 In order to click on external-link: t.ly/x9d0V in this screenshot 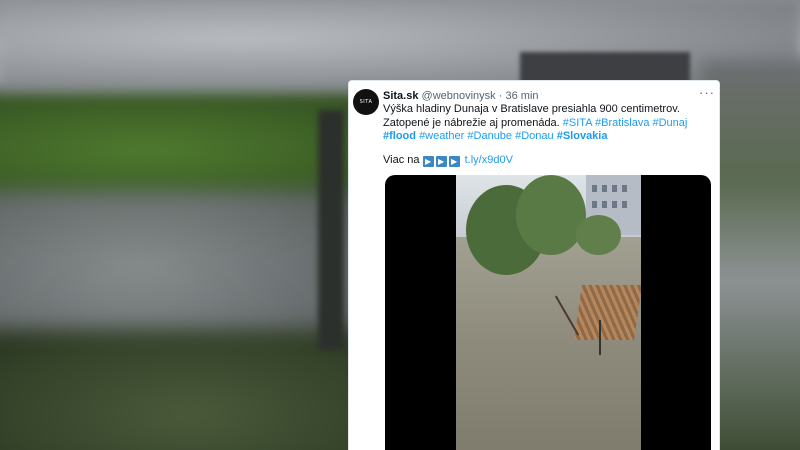, I will do `click(489, 160)`.